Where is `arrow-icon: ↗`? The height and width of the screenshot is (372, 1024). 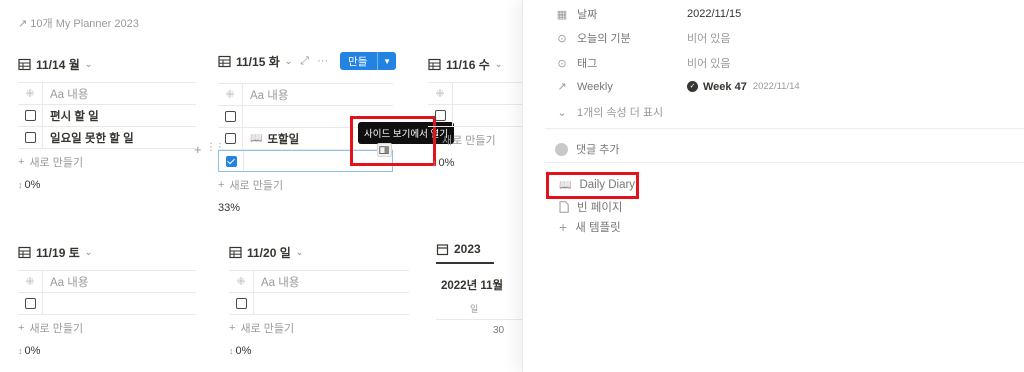 arrow-icon: ↗ is located at coordinates (23, 24).